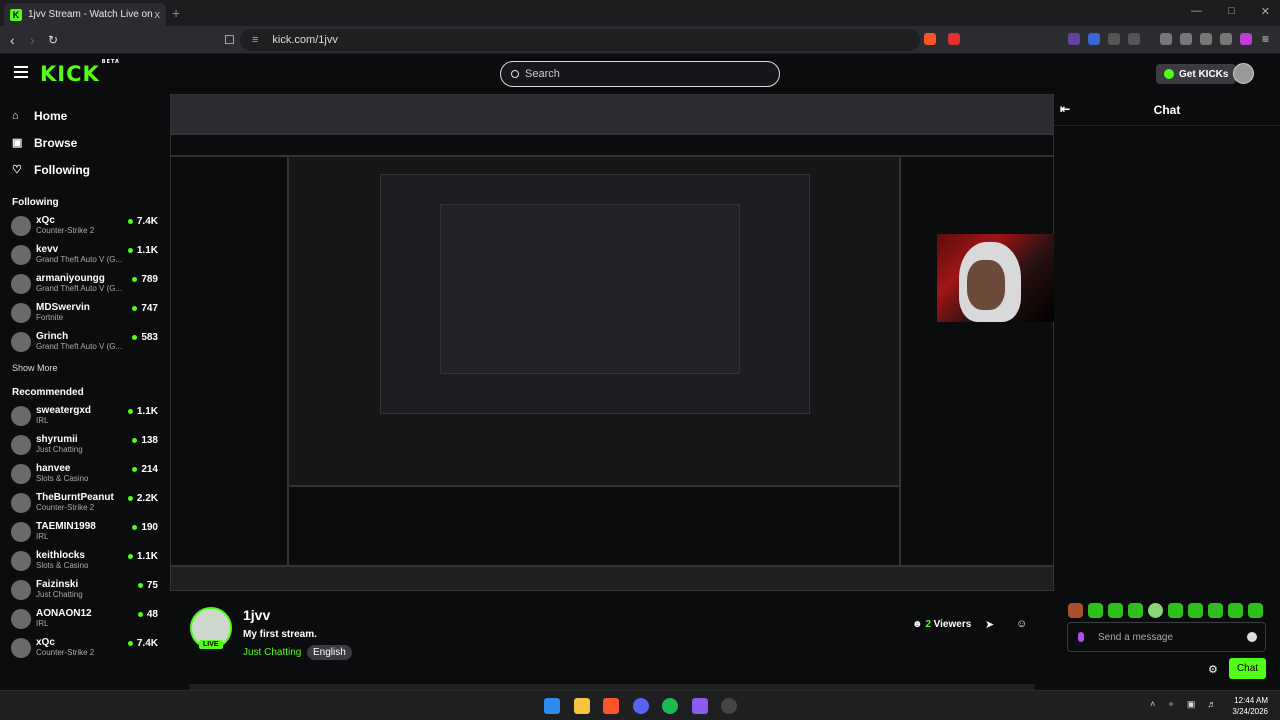  I want to click on show-more-link: Show More, so click(85, 368).